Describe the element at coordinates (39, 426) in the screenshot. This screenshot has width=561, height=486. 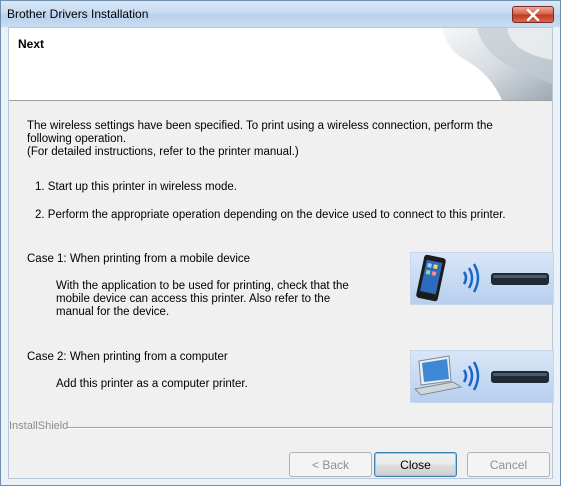
I see `installshield-label: InstallShield` at that location.